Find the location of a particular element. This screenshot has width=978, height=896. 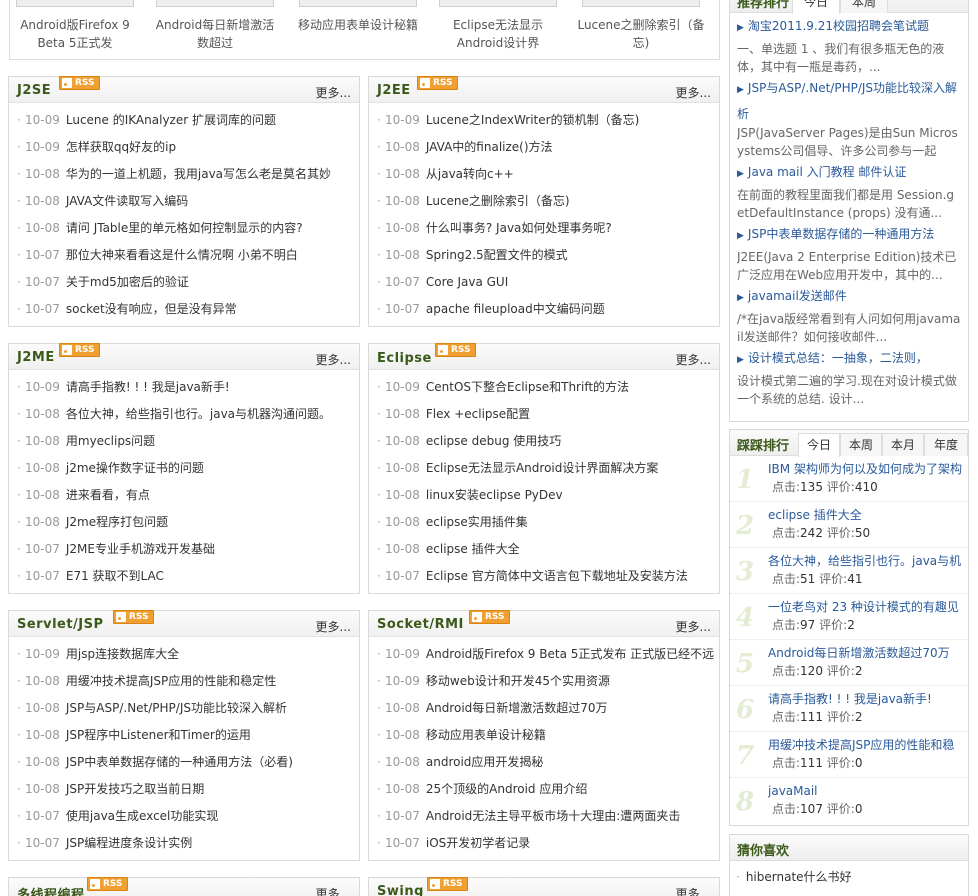

thumb-caption: 移动应用表单设计秘籍 is located at coordinates (358, 25).